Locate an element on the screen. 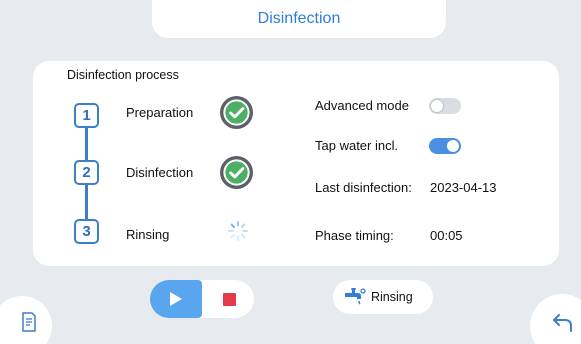  spinner-icon is located at coordinates (238, 231).